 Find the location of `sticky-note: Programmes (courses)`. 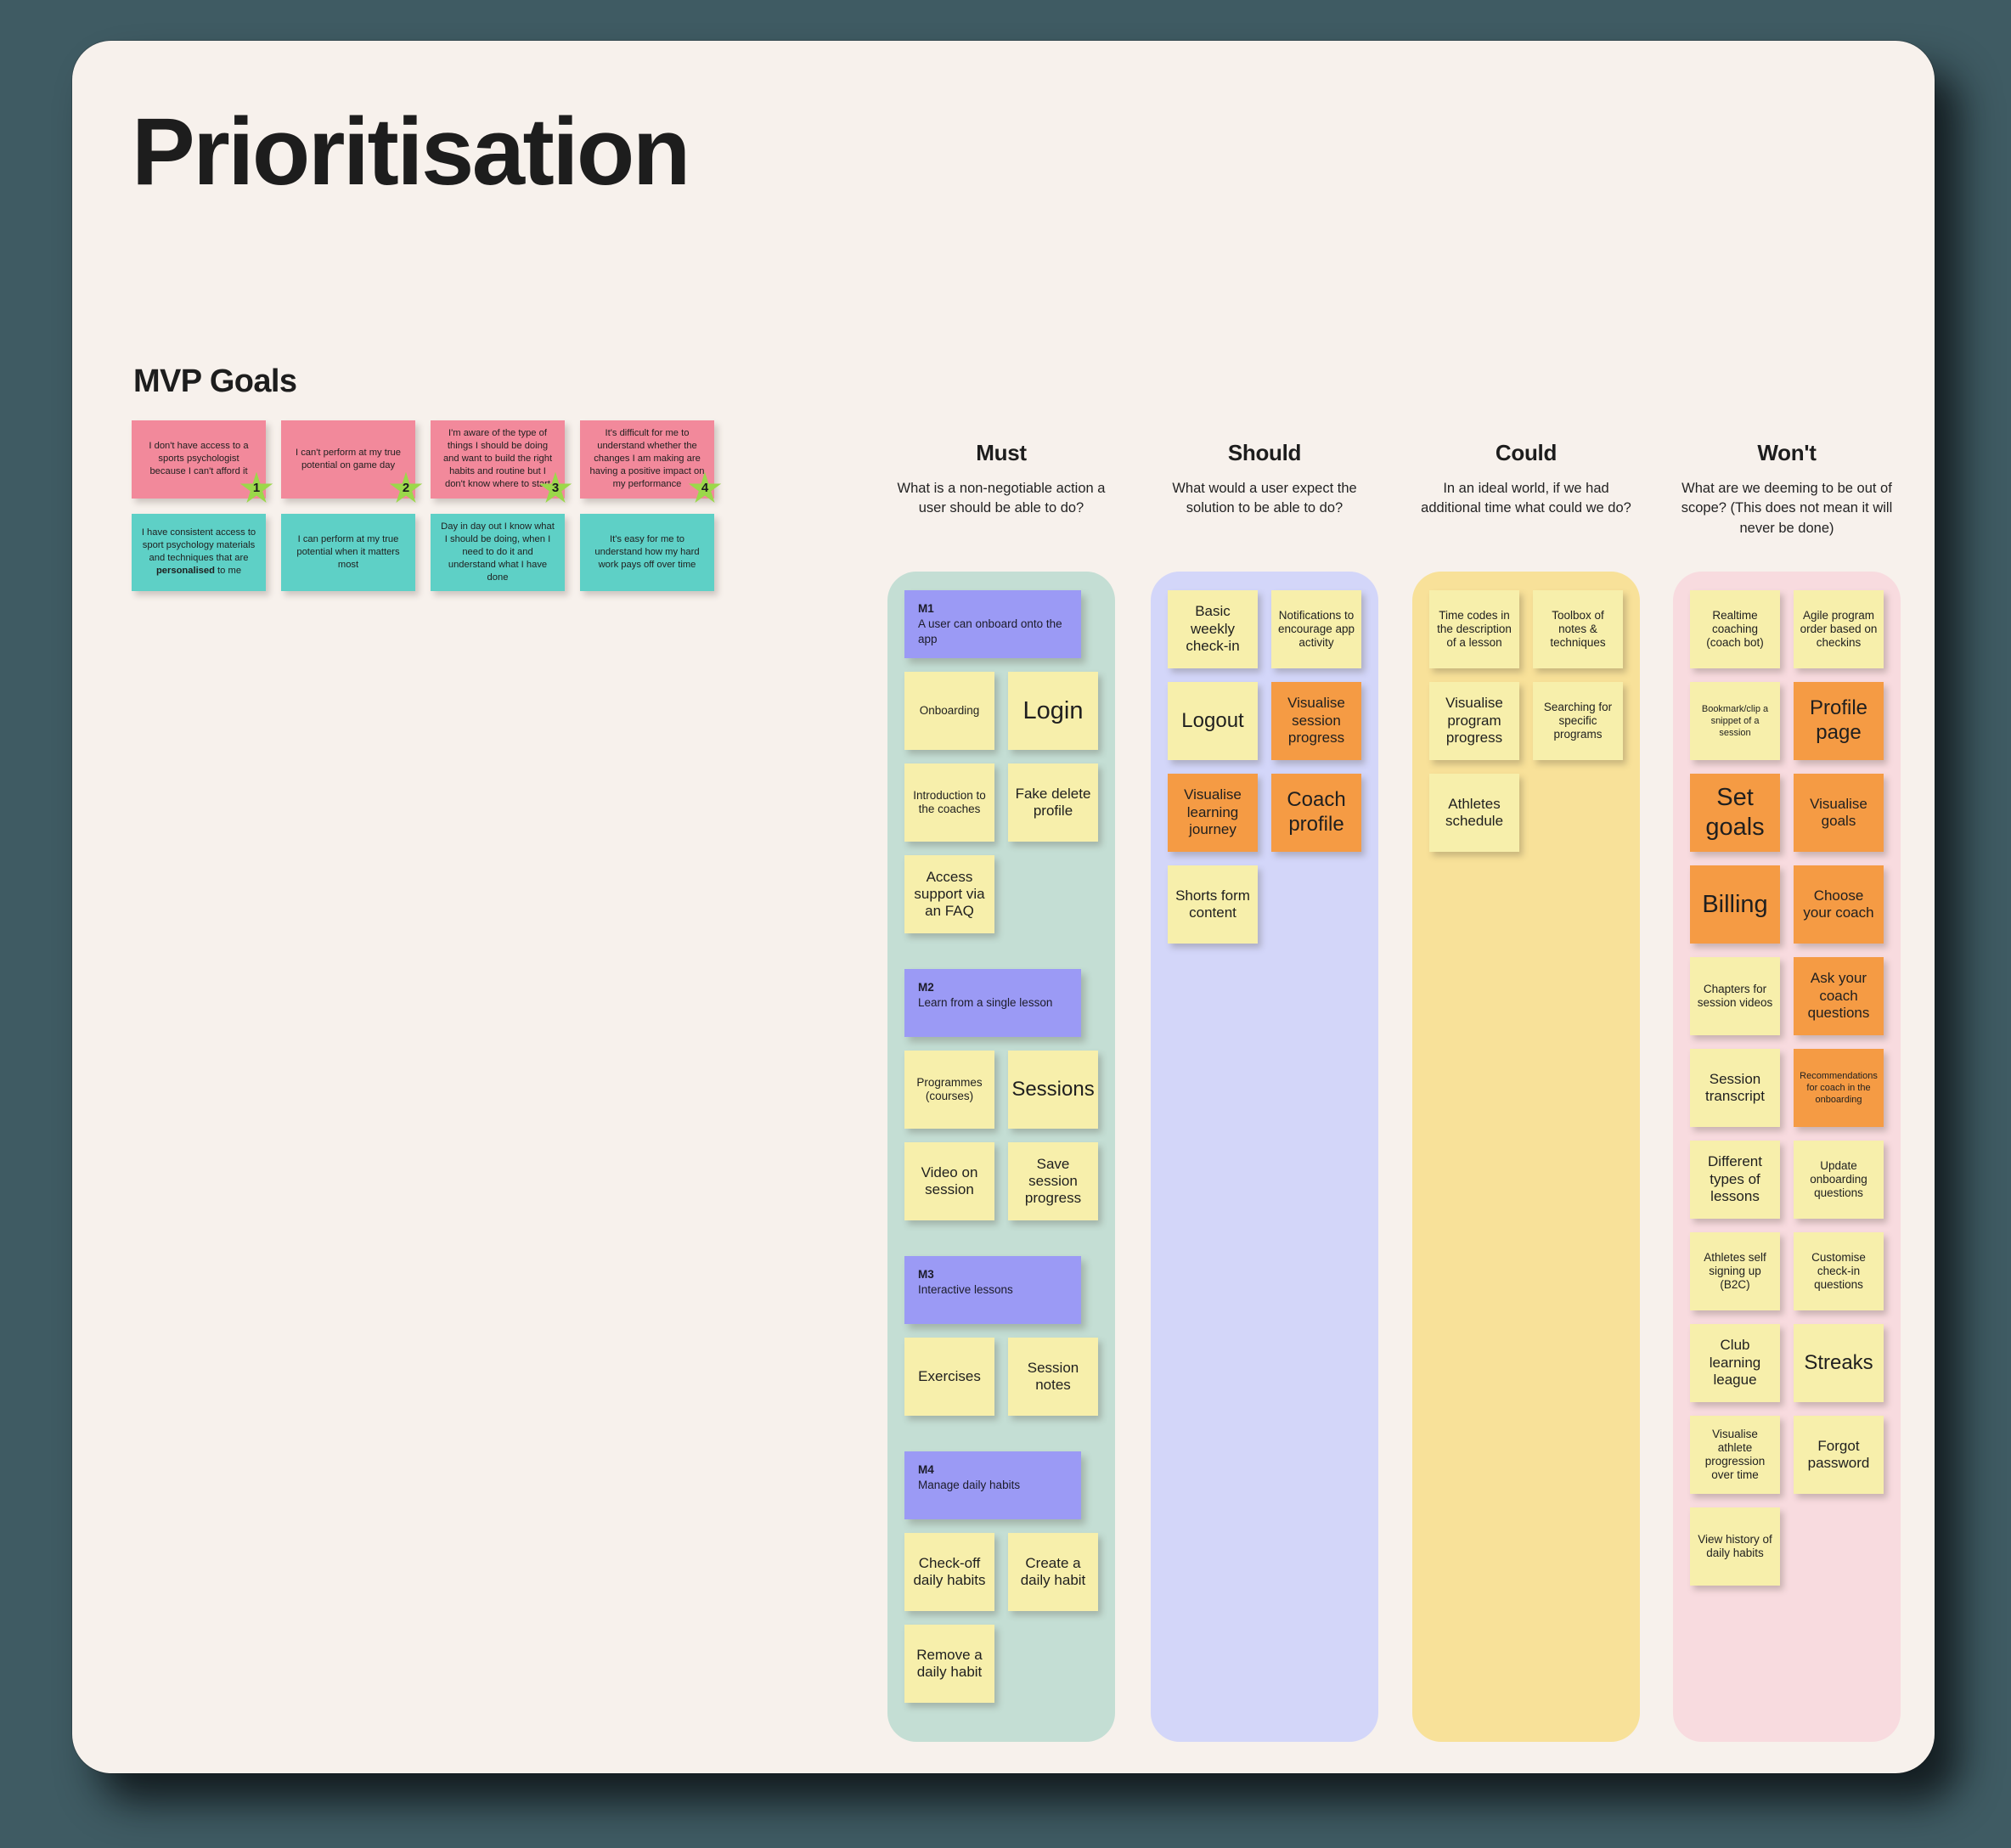

sticky-note: Programmes (courses) is located at coordinates (949, 1090).